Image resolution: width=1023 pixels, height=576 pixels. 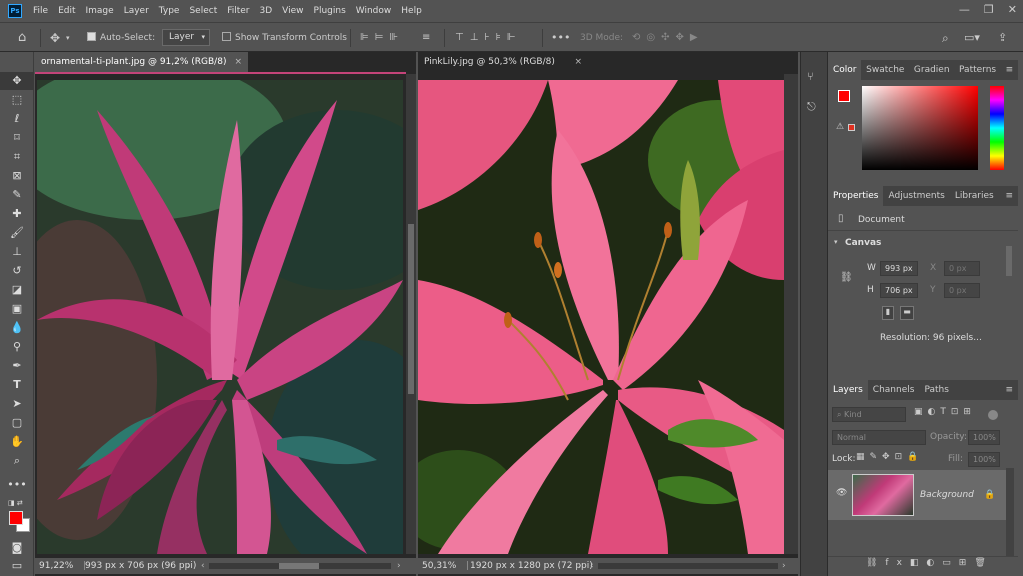 I want to click on h-scrollbar-thumb, so click(x=299, y=566).